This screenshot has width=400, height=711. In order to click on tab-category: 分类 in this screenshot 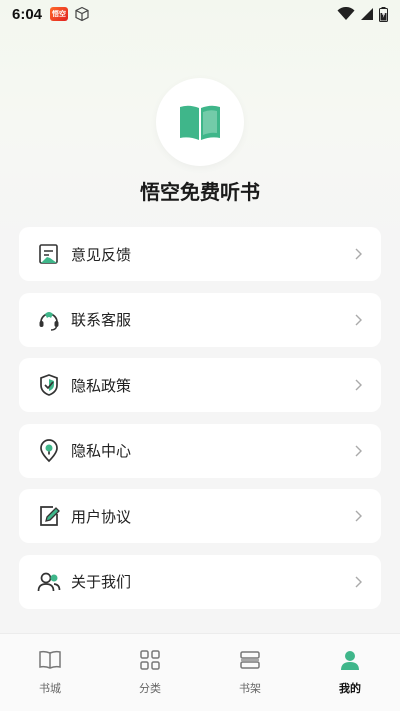, I will do `click(150, 672)`.